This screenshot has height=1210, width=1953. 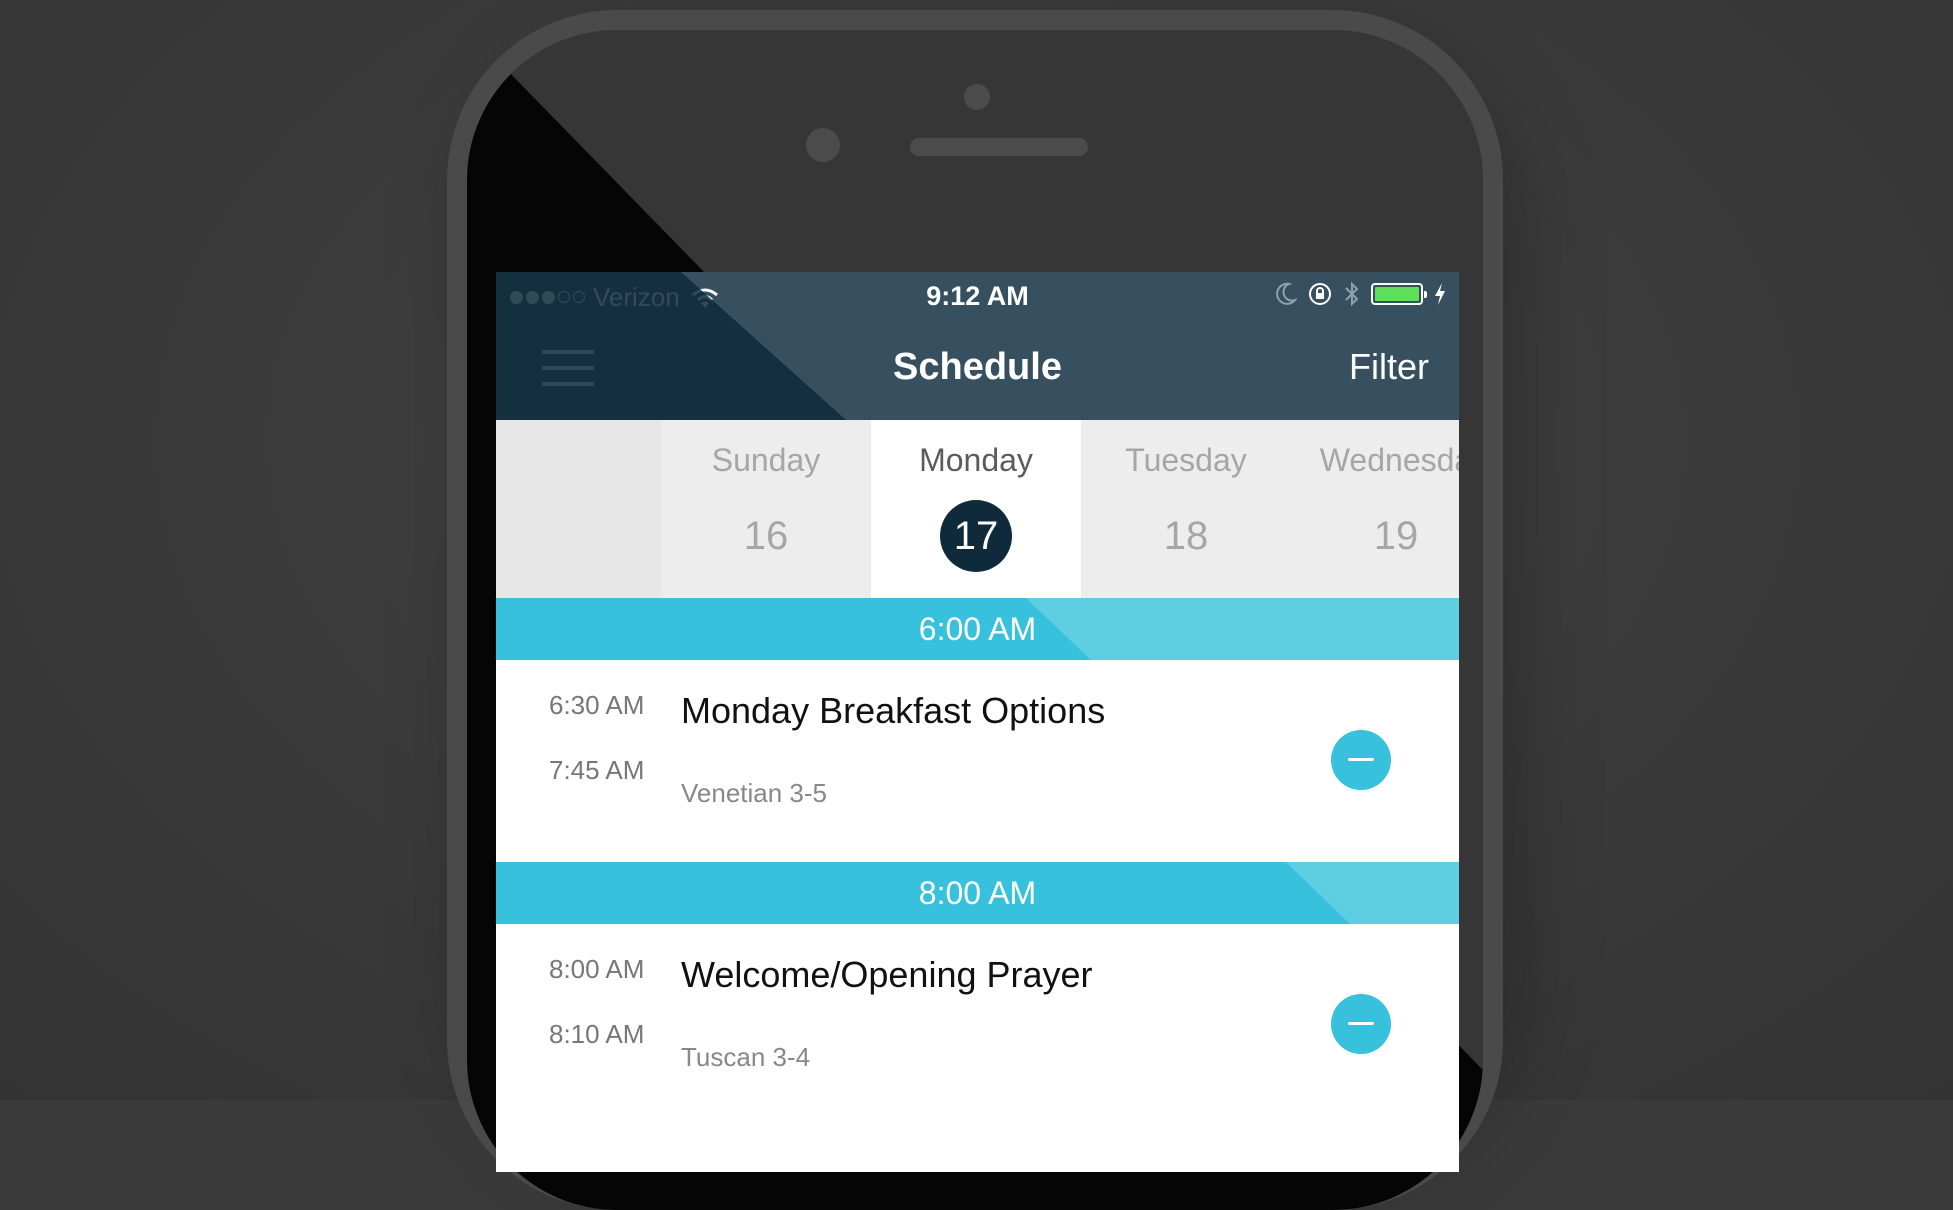 I want to click on event-end-time: 8:10 AM, so click(x=597, y=1034).